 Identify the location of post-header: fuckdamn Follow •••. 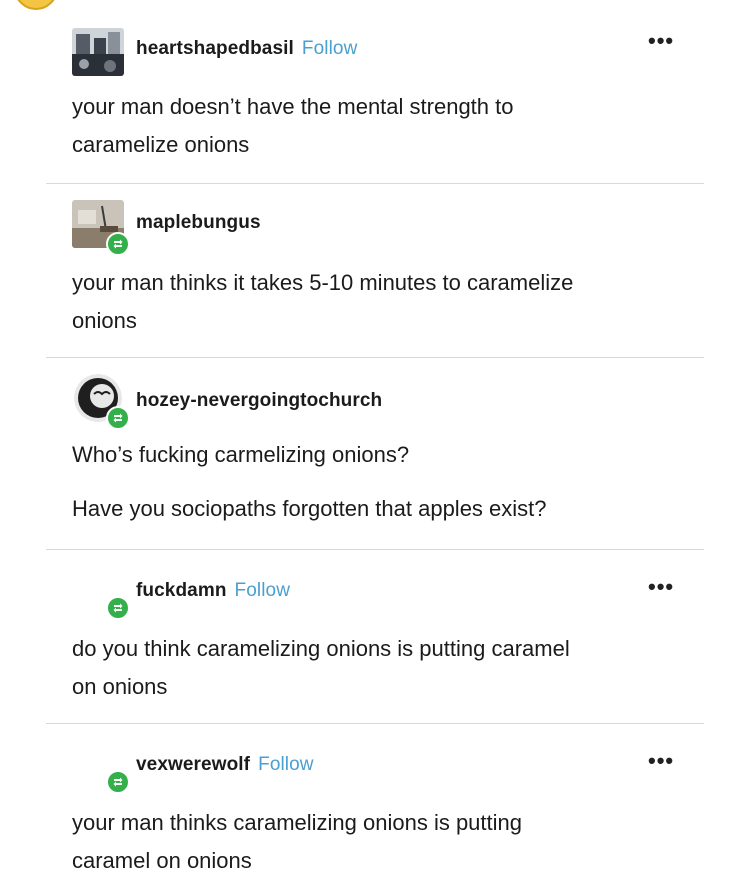
(375, 593).